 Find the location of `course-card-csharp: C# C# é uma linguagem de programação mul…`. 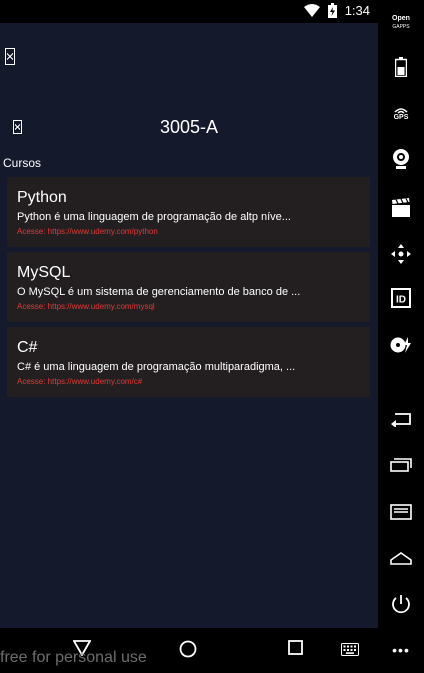

course-card-csharp: C# C# é uma linguagem de programação mul… is located at coordinates (188, 362).